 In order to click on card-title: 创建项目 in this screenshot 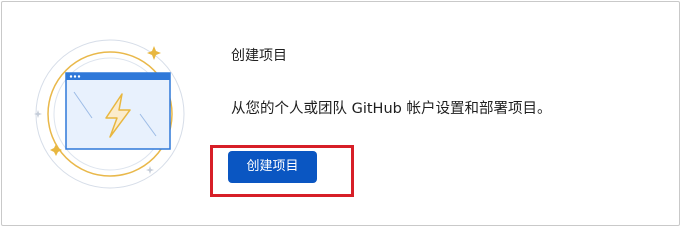, I will do `click(259, 56)`.